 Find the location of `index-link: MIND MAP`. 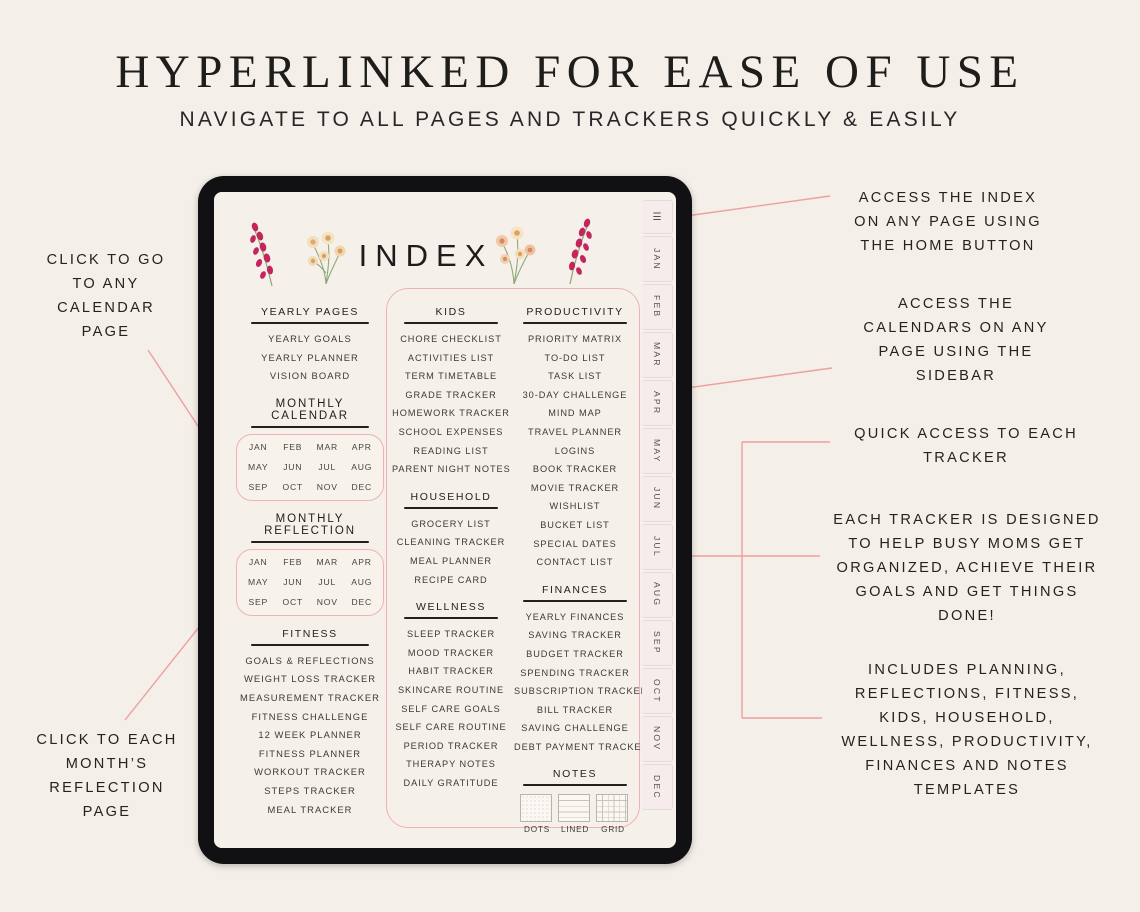

index-link: MIND MAP is located at coordinates (575, 413).